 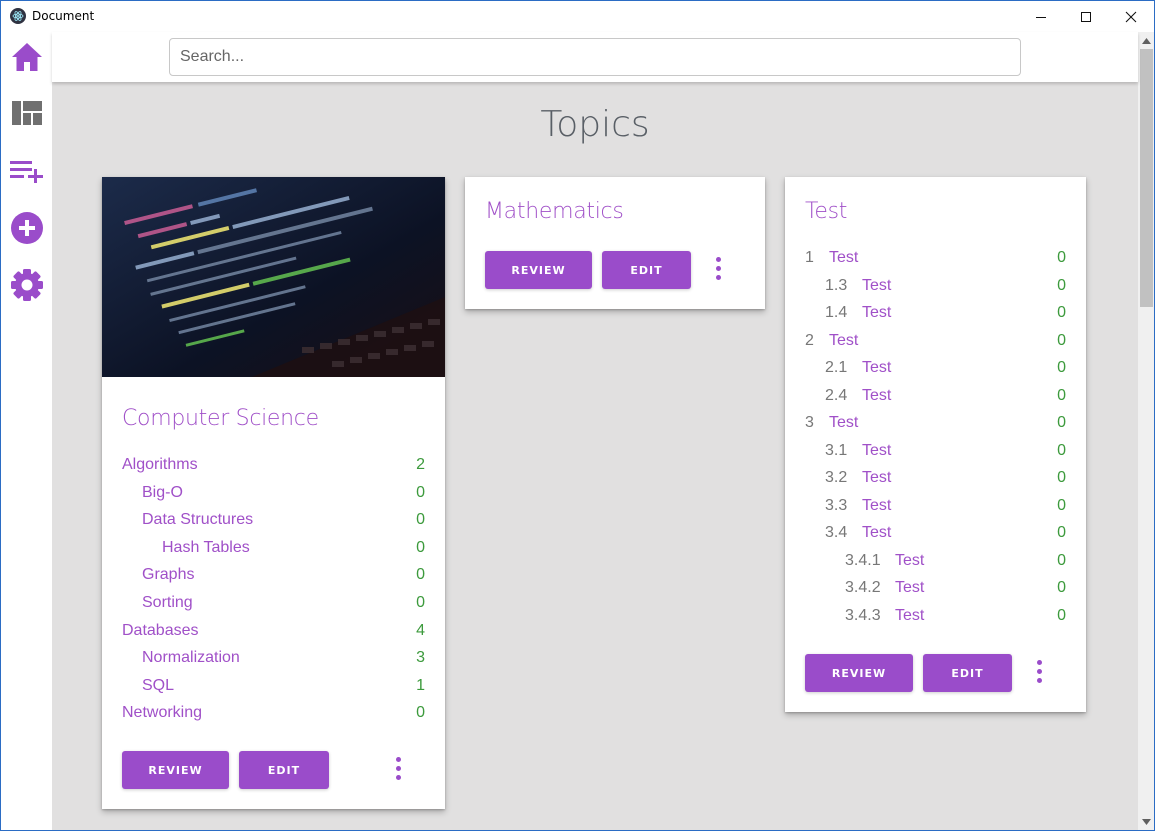 I want to click on topic-row: 2.4 Test 0, so click(x=935, y=399).